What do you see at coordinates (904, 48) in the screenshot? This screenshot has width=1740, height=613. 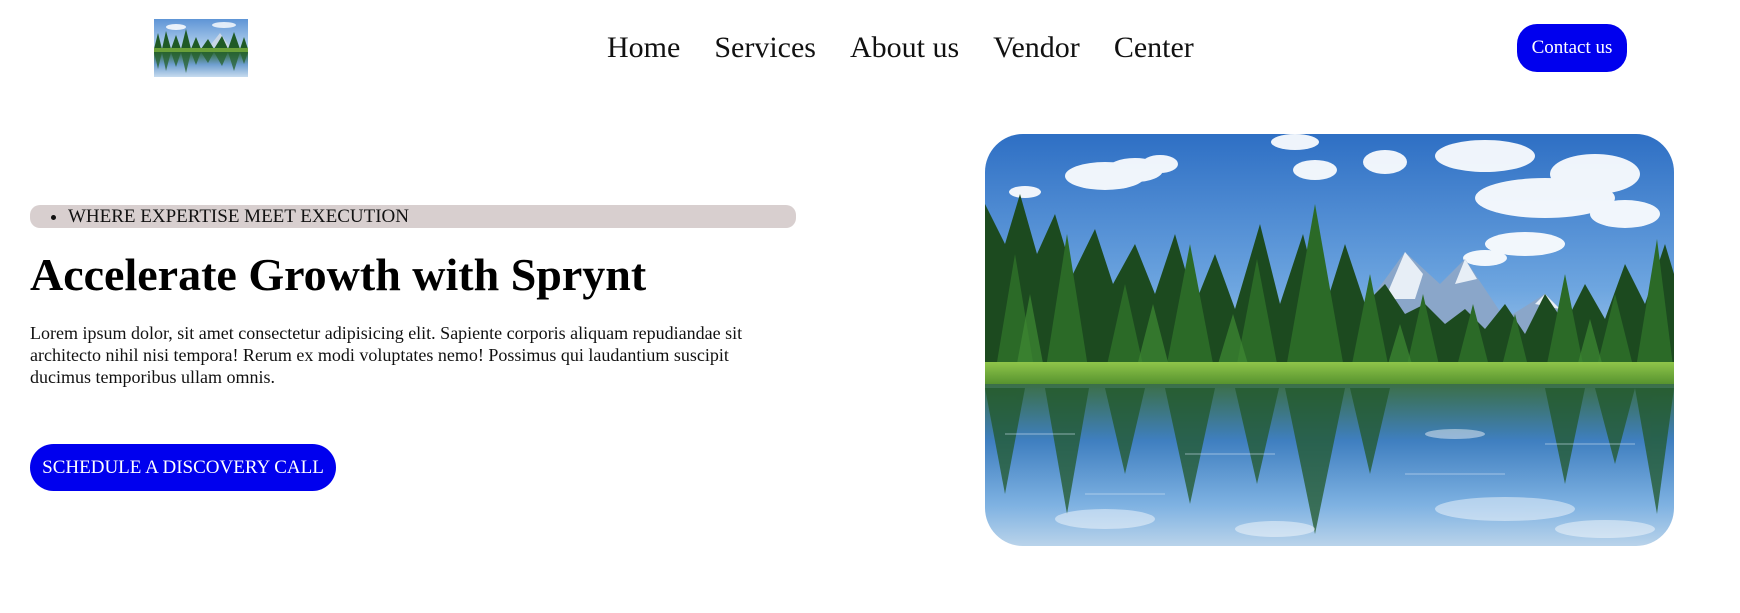 I see `nav-item-about-us: About us` at bounding box center [904, 48].